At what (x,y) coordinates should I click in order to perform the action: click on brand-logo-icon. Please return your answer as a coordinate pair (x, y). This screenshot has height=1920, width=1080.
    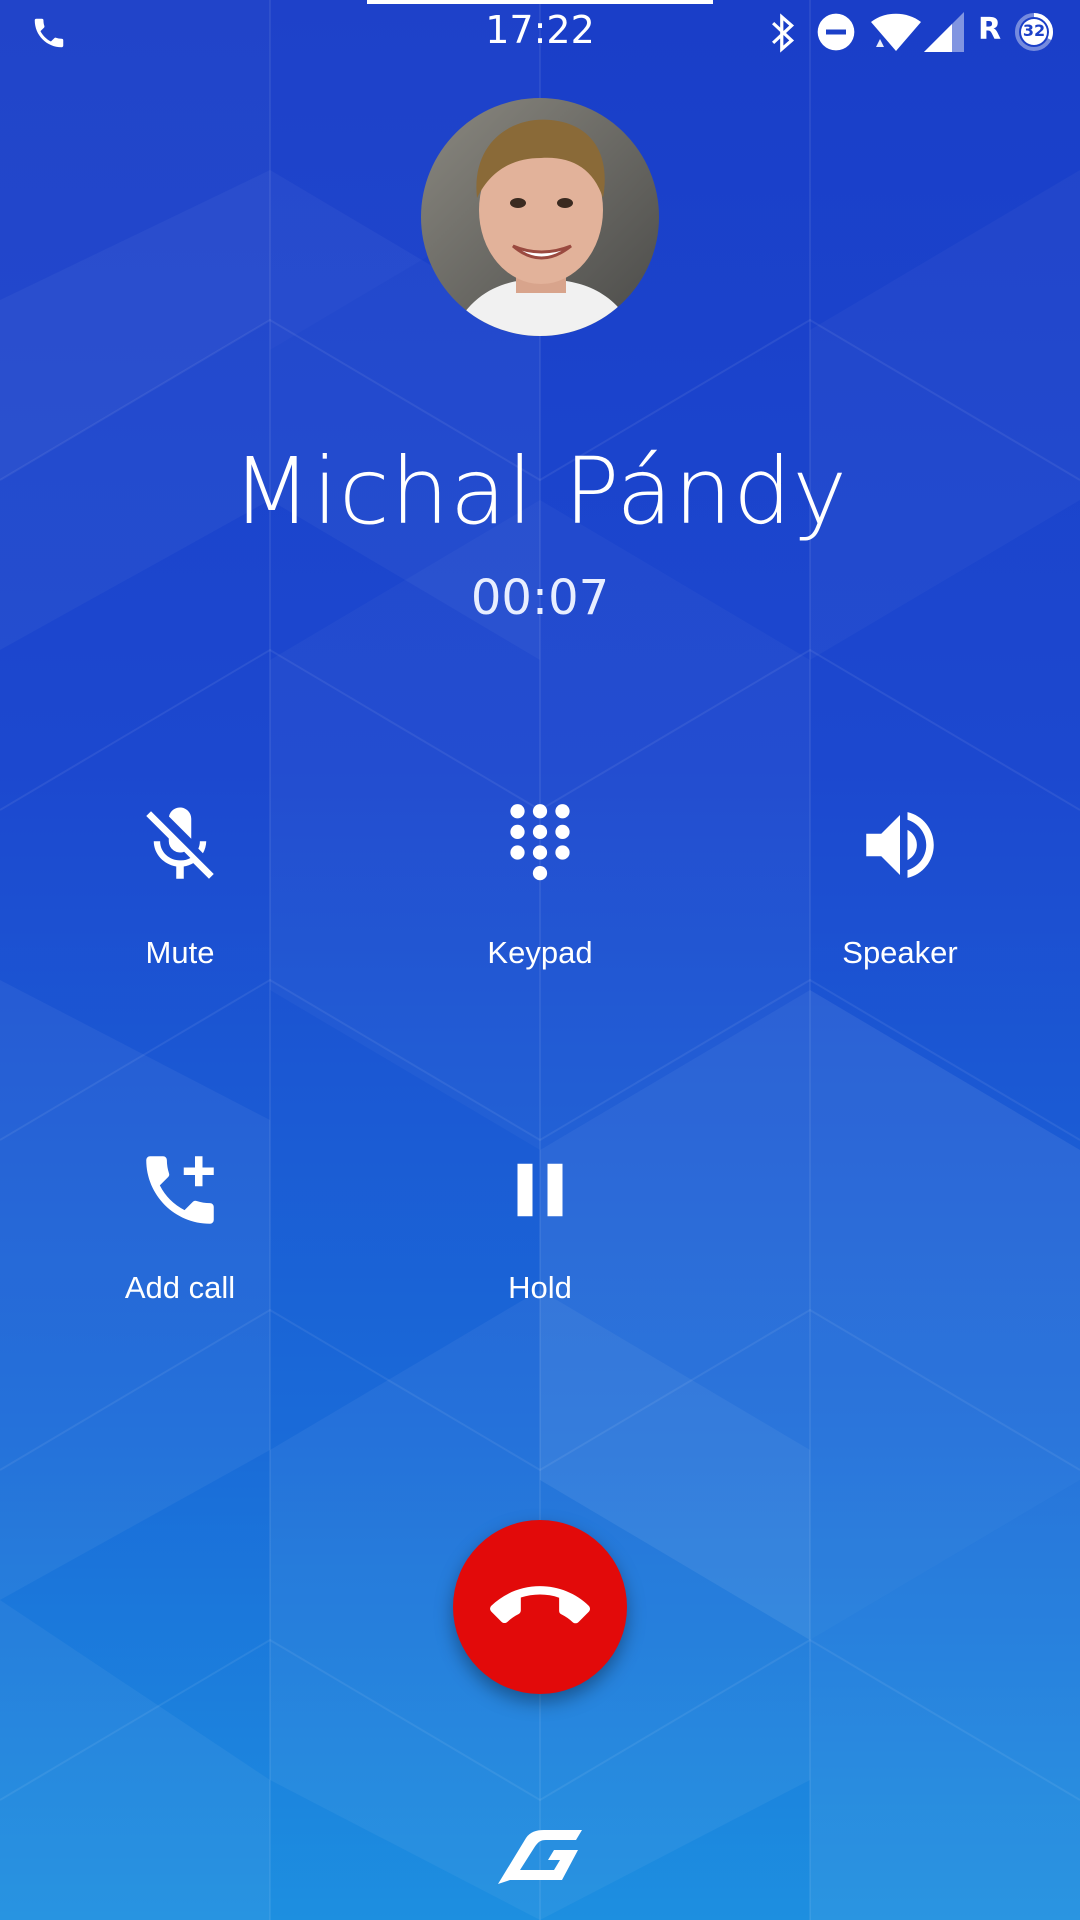
    Looking at the image, I should click on (540, 1857).